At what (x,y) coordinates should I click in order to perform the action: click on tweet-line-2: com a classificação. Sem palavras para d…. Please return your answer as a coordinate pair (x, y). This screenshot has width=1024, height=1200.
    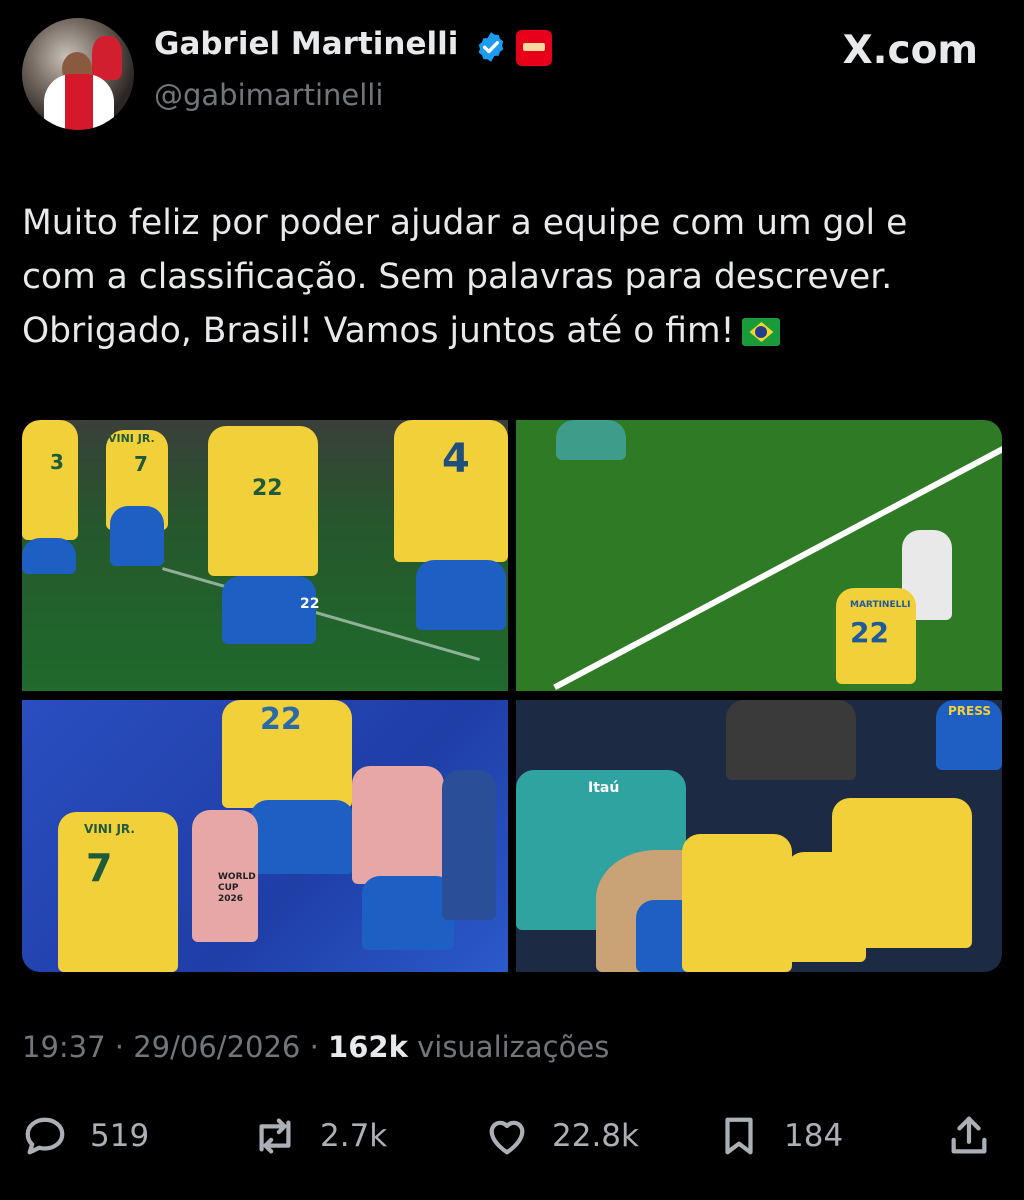
    Looking at the image, I should click on (457, 277).